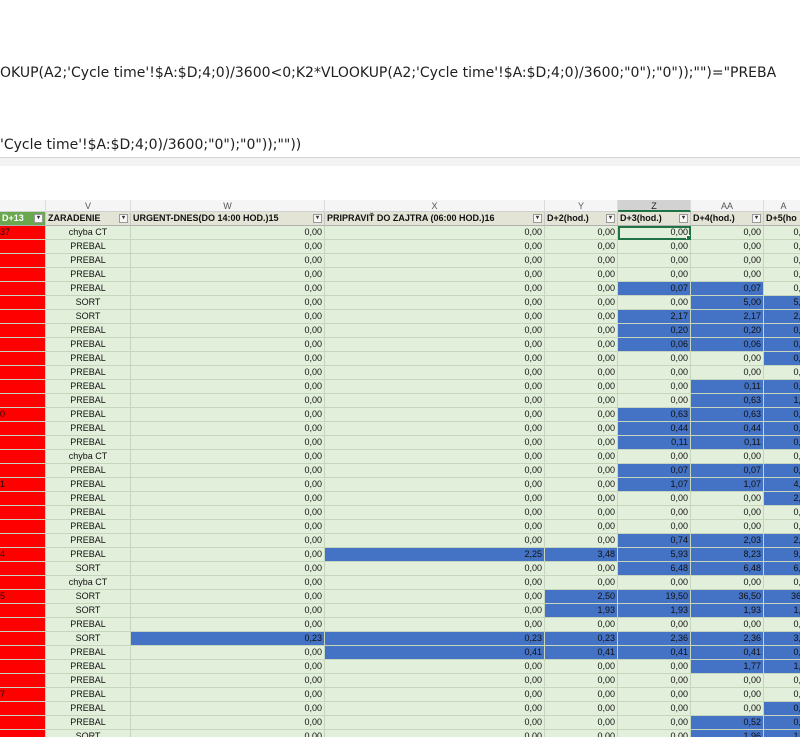 The image size is (800, 737). Describe the element at coordinates (654, 653) in the screenshot. I see `cell-z: 0,41` at that location.